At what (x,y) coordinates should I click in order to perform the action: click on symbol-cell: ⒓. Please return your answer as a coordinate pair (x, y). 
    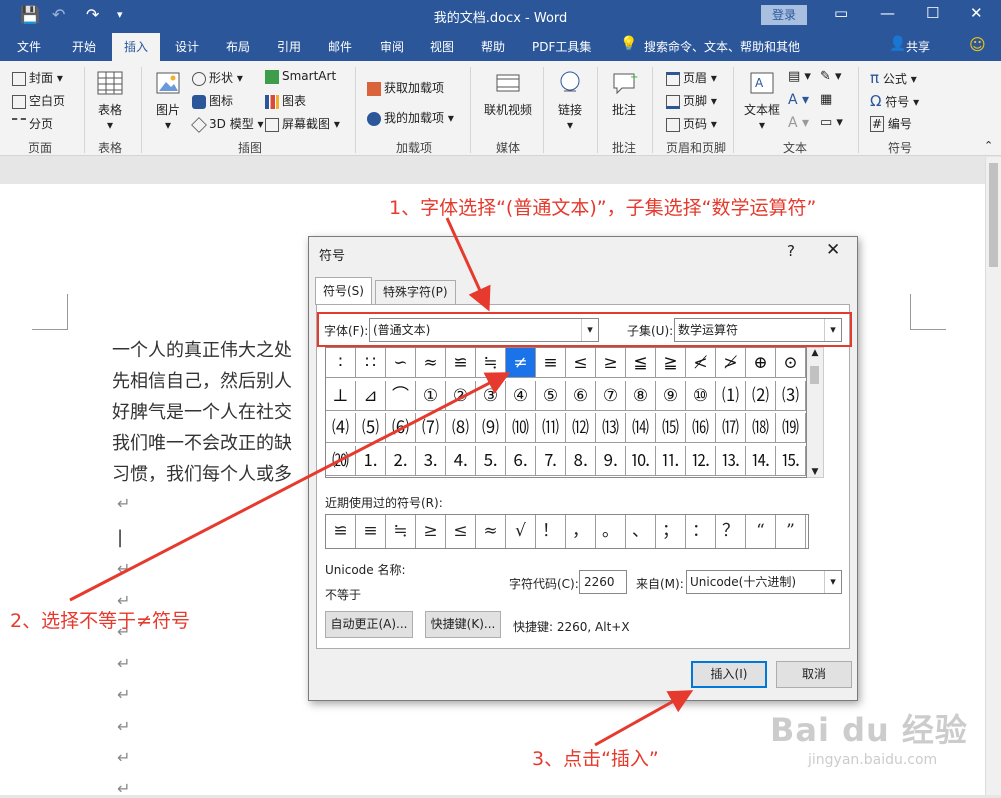
    Looking at the image, I should click on (701, 460).